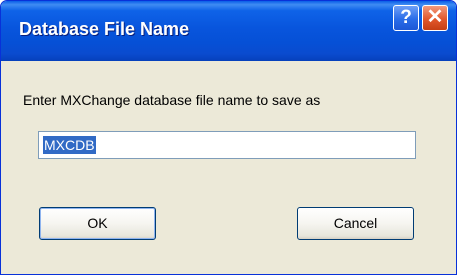  Describe the element at coordinates (69, 145) in the screenshot. I see `filename-value: MXCDB` at that location.